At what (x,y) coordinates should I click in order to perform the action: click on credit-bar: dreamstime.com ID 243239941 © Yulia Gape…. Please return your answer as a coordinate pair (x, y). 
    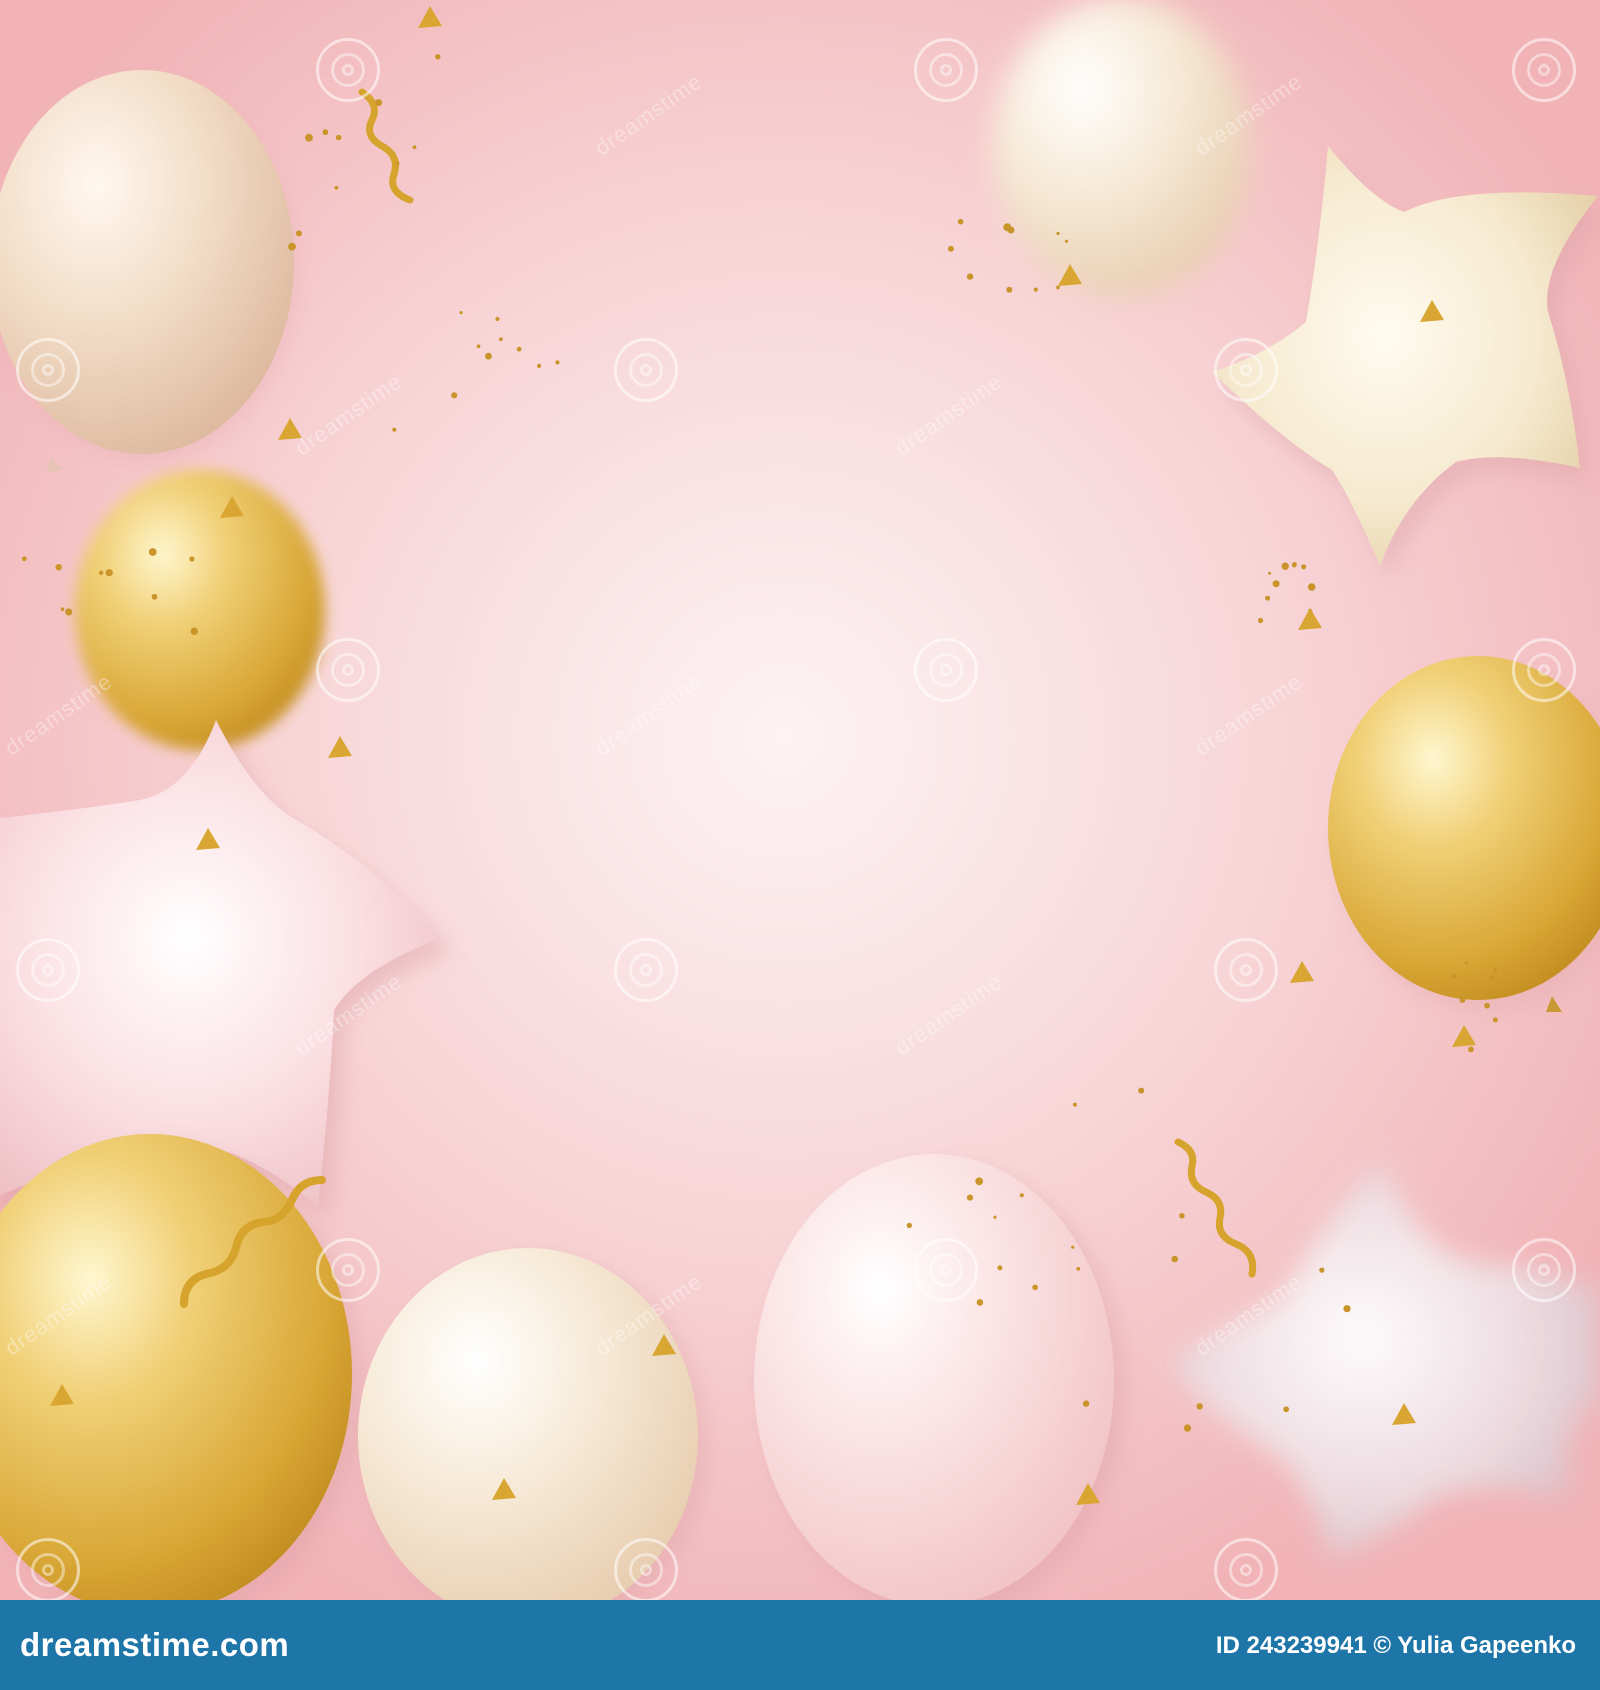
    Looking at the image, I should click on (800, 1645).